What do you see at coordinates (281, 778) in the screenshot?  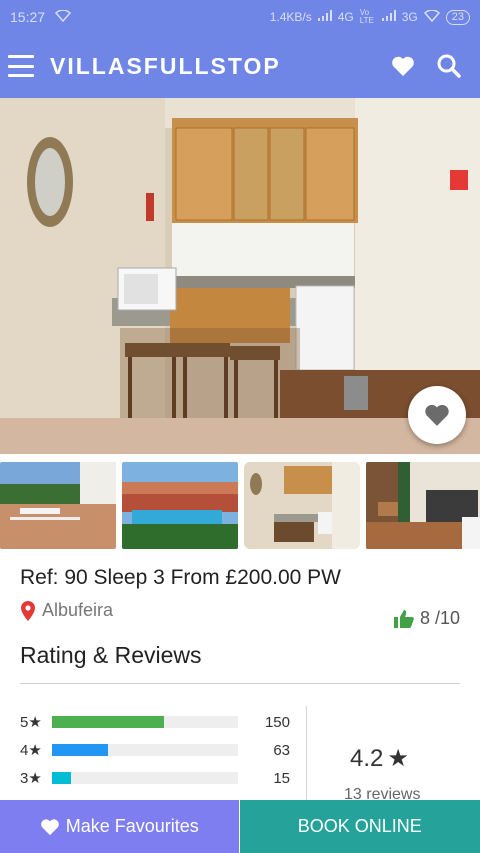 I see `rating-count: 15` at bounding box center [281, 778].